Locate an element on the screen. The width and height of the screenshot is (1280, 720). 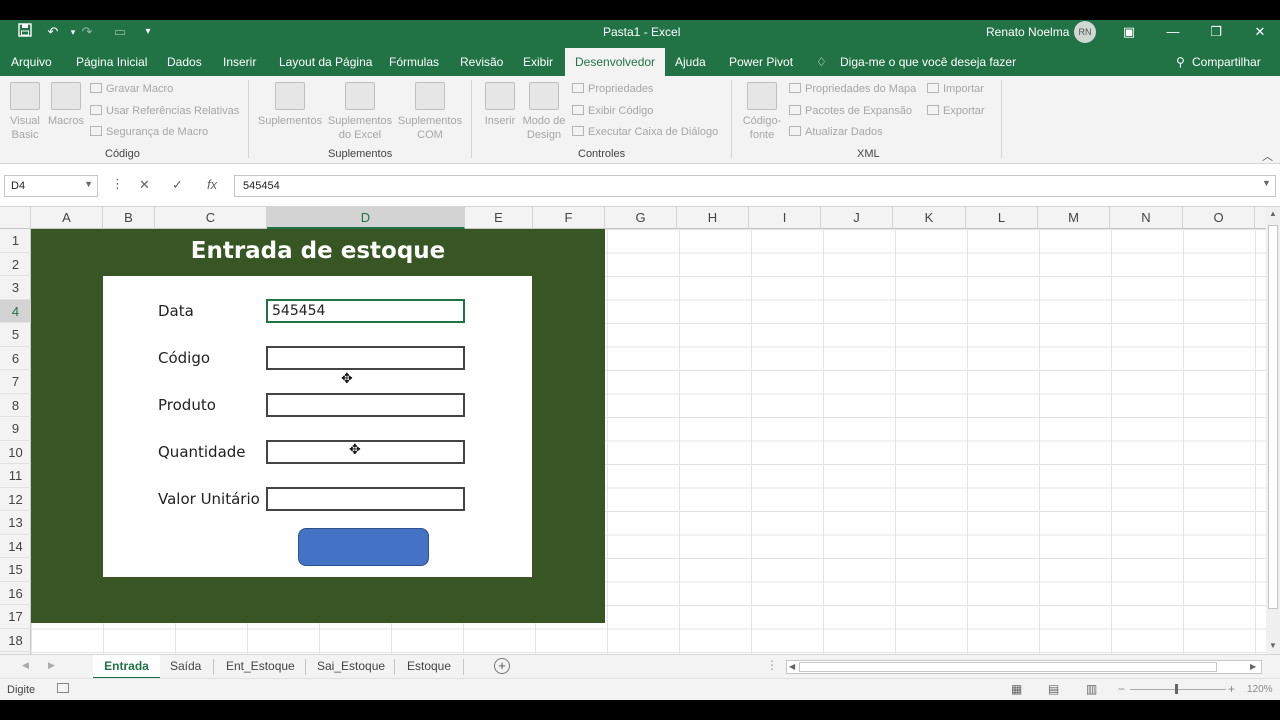
scroll-up-icon: ▲ is located at coordinates (1273, 213).